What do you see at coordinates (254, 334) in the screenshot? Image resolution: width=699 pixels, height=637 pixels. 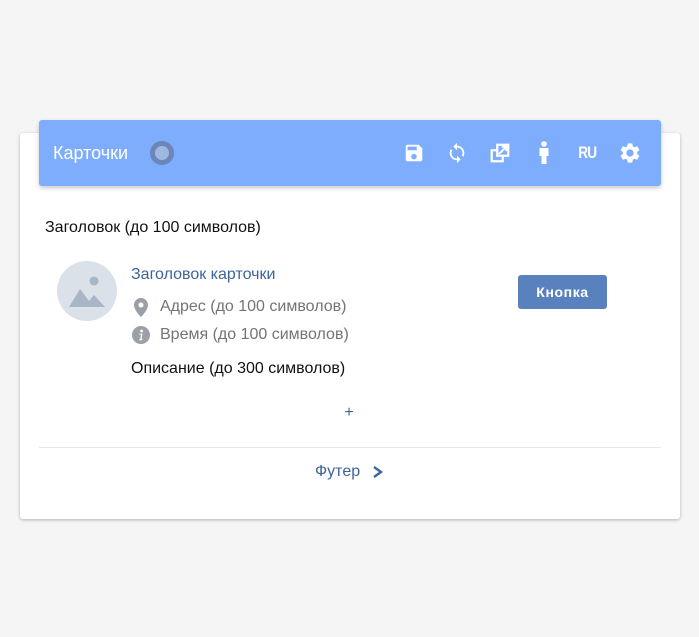 I see `card-time: Время (до 100 символов)` at bounding box center [254, 334].